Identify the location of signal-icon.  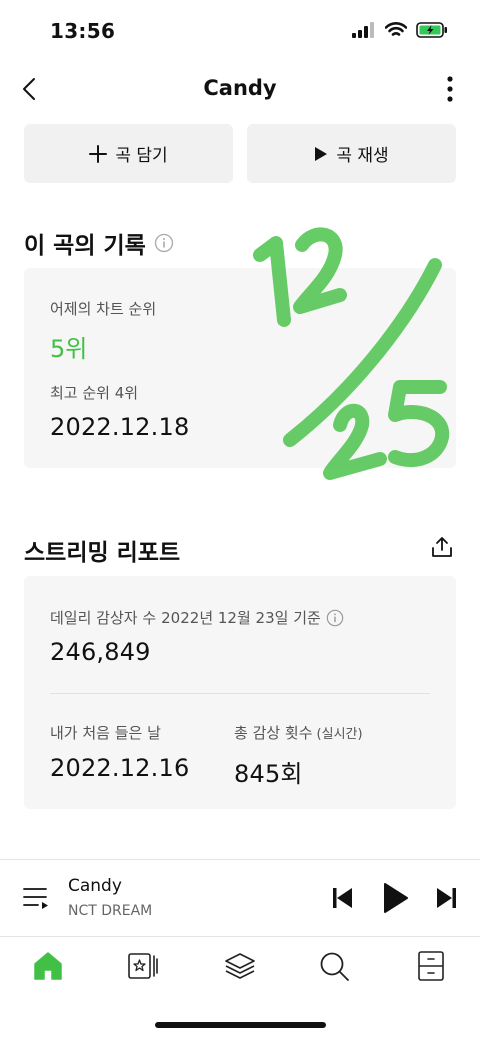
(364, 32).